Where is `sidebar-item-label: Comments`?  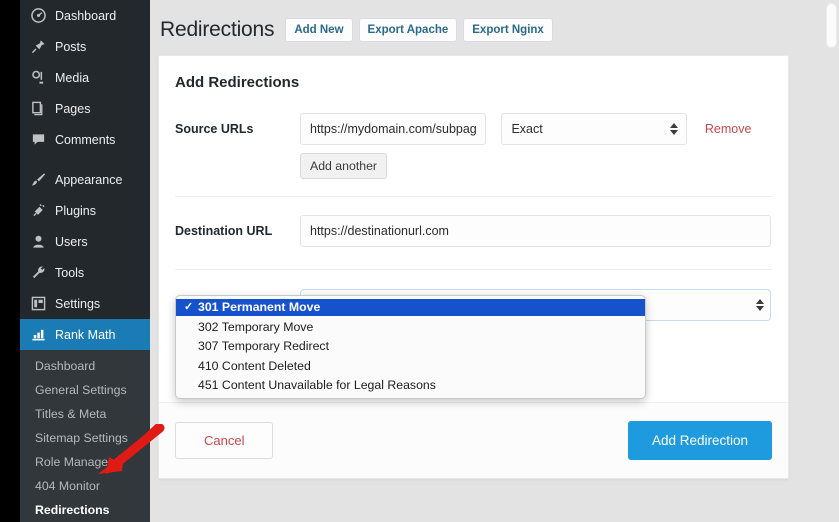
sidebar-item-label: Comments is located at coordinates (85, 139).